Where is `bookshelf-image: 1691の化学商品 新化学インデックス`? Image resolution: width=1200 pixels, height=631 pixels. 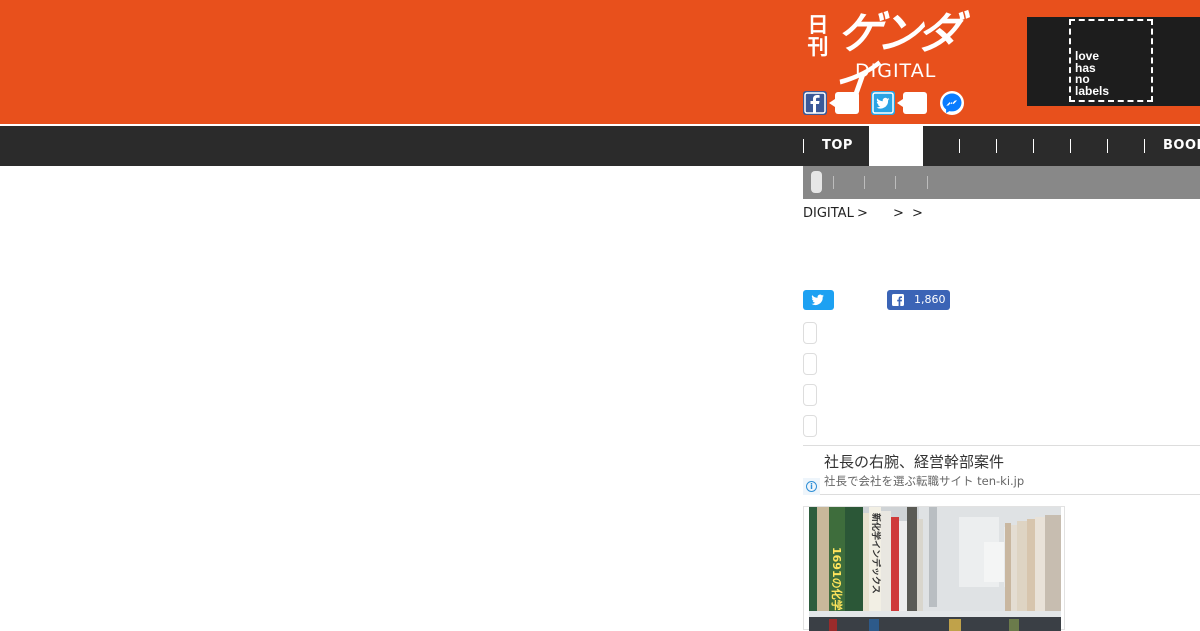 bookshelf-image: 1691の化学商品 新化学インデックス is located at coordinates (935, 569).